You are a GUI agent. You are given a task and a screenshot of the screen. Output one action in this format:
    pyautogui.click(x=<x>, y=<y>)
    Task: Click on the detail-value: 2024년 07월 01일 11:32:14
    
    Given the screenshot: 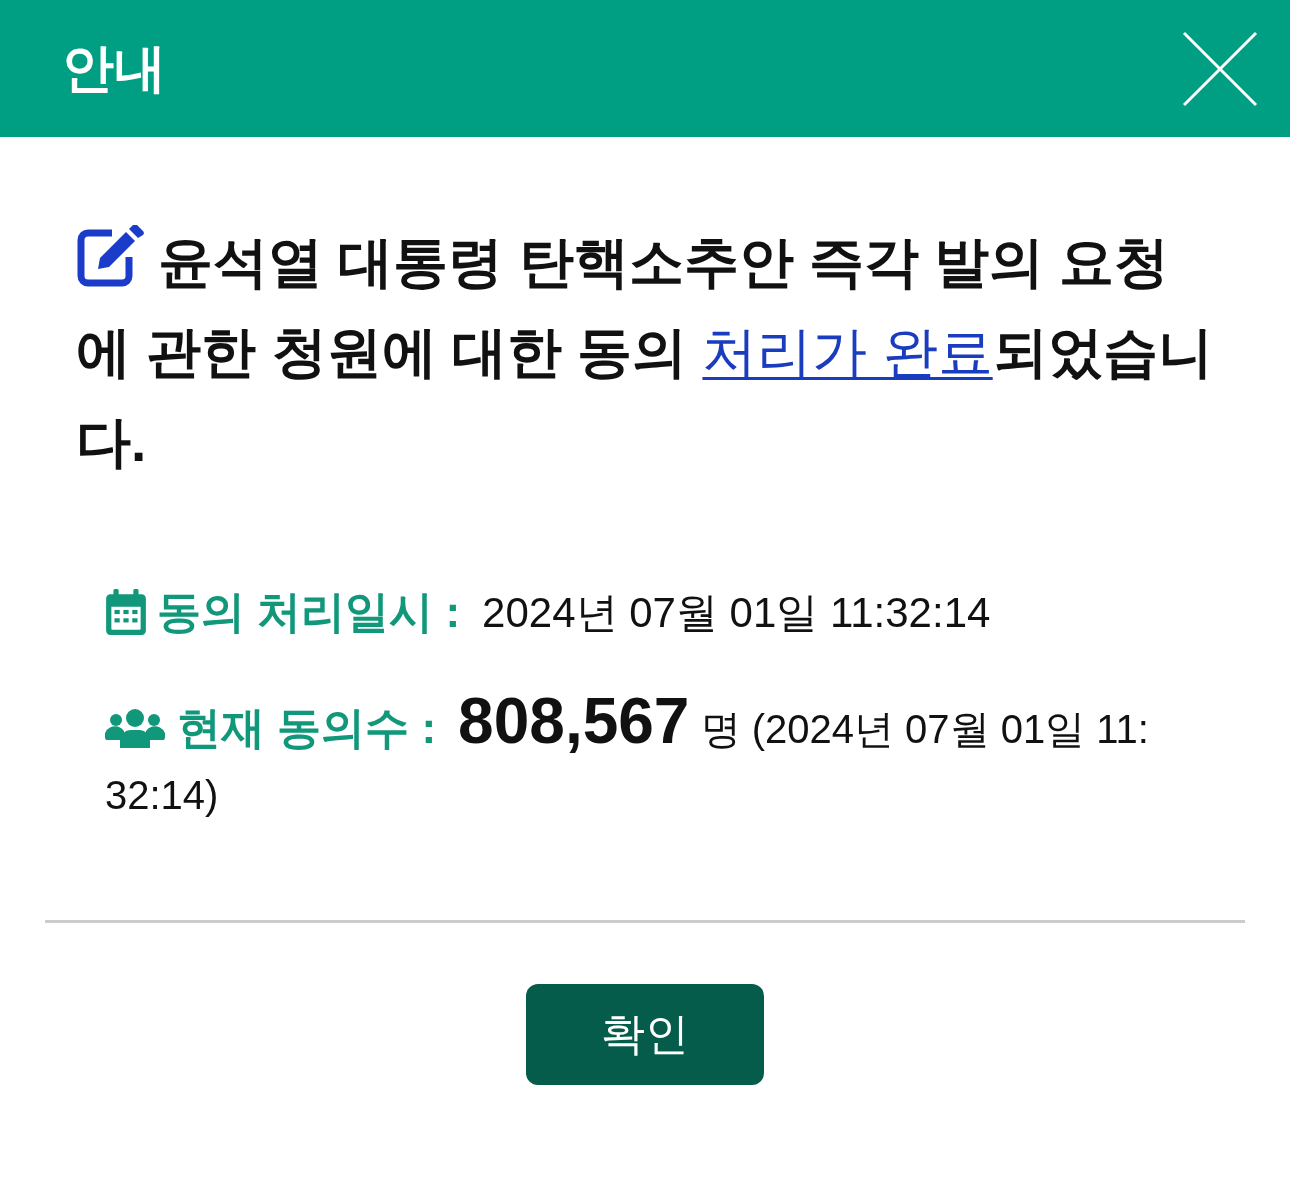 What is the action you would take?
    pyautogui.click(x=736, y=612)
    